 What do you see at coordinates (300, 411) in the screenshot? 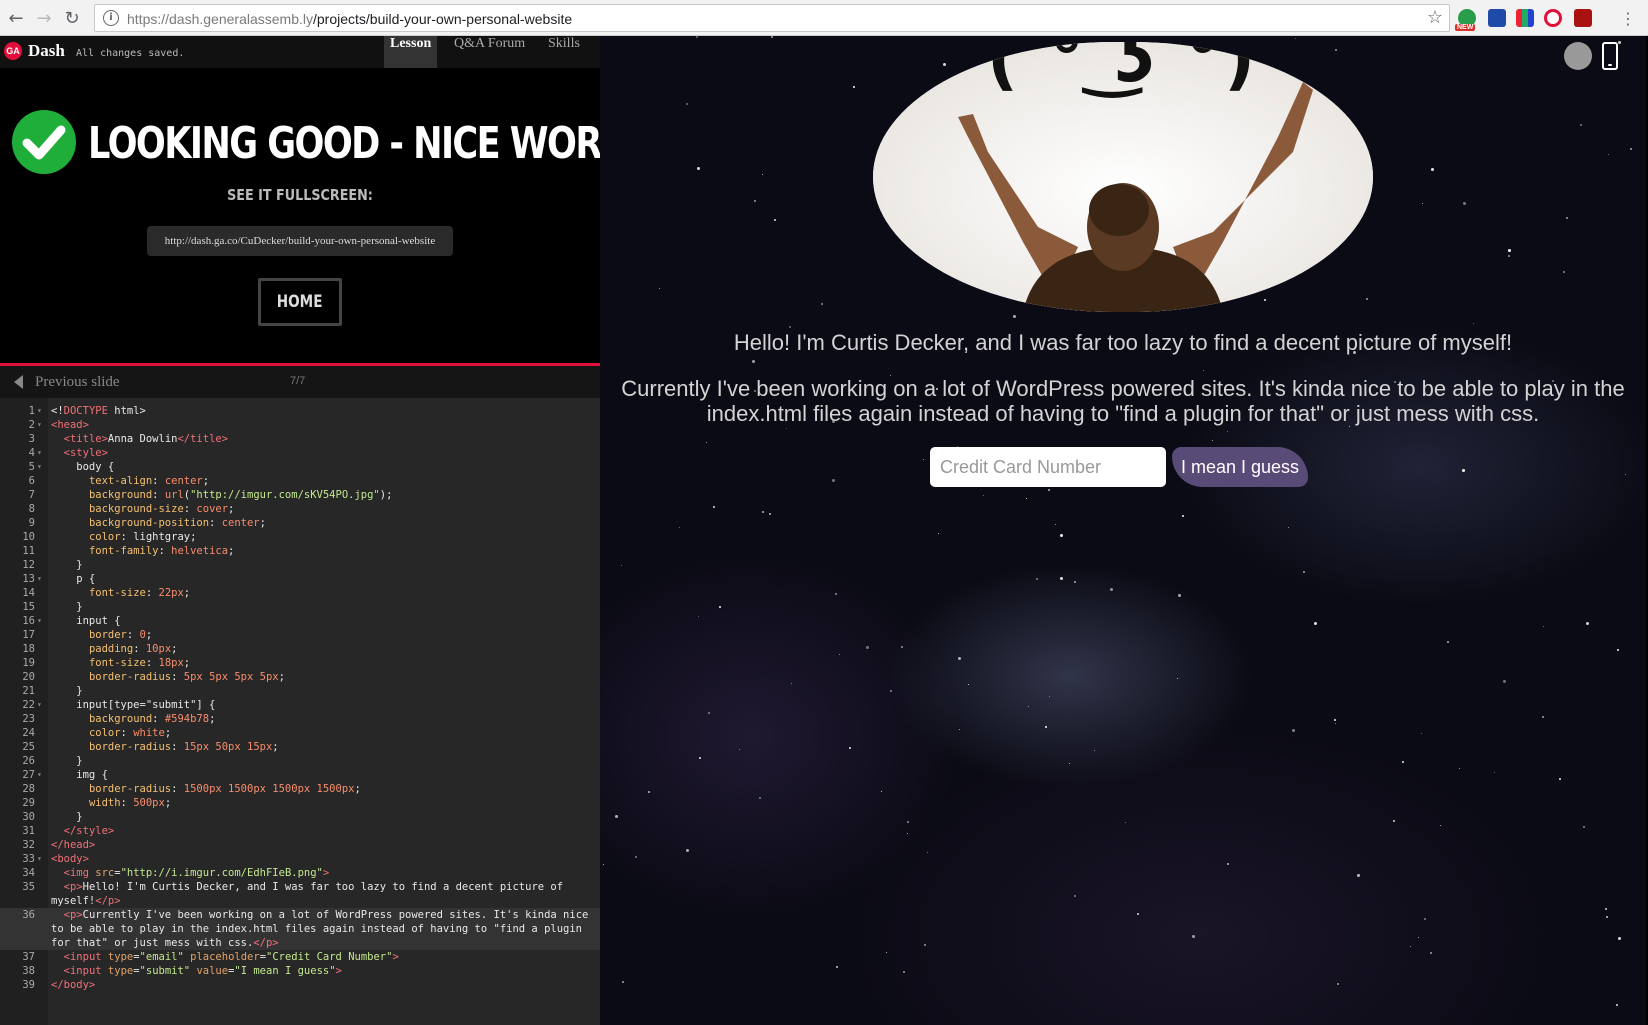
I see `code-line: 1 ▾ <!DOCTYPE html>` at bounding box center [300, 411].